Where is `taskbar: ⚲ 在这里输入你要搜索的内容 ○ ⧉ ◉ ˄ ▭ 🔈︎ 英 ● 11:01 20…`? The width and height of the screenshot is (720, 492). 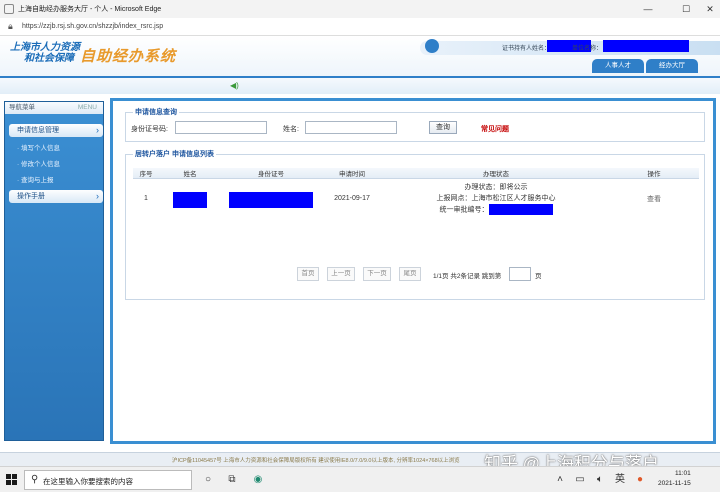 taskbar: ⚲ 在这里输入你要搜索的内容 ○ ⧉ ◉ ˄ ▭ 🔈︎ 英 ● 11:01 20… is located at coordinates (360, 479).